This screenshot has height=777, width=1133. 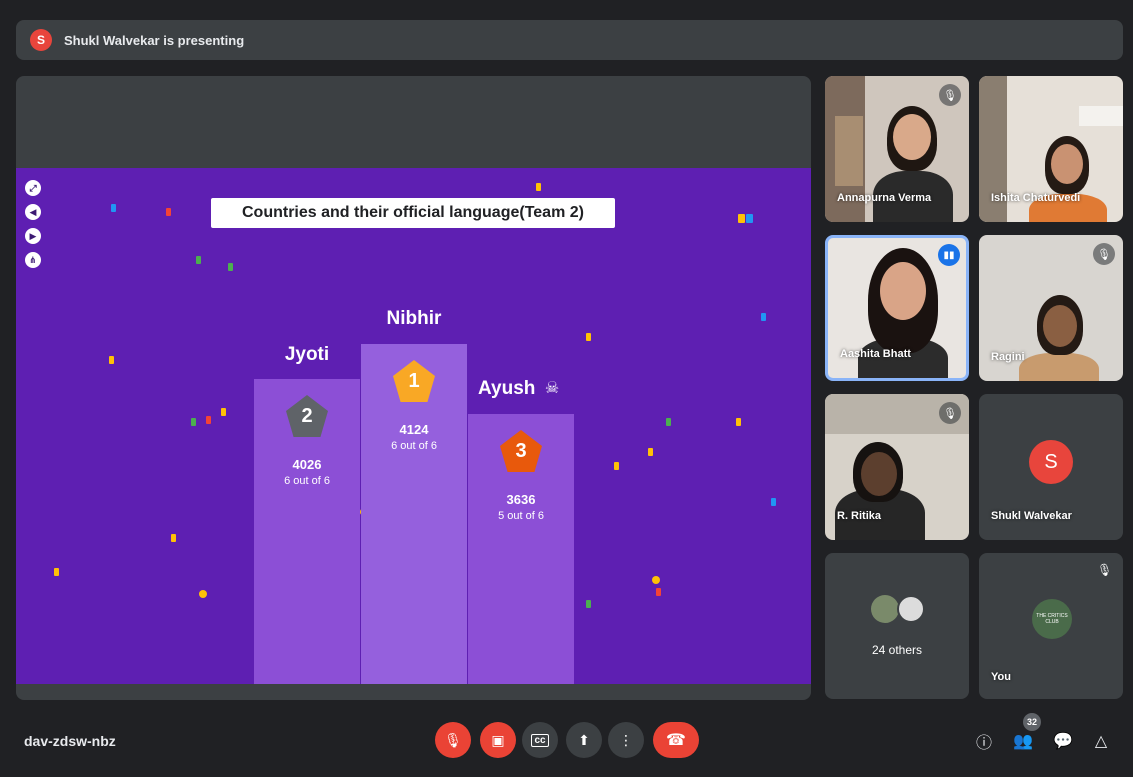 What do you see at coordinates (569, 40) in the screenshot?
I see `presenter-bar: S Shukl Walvekar is presenting` at bounding box center [569, 40].